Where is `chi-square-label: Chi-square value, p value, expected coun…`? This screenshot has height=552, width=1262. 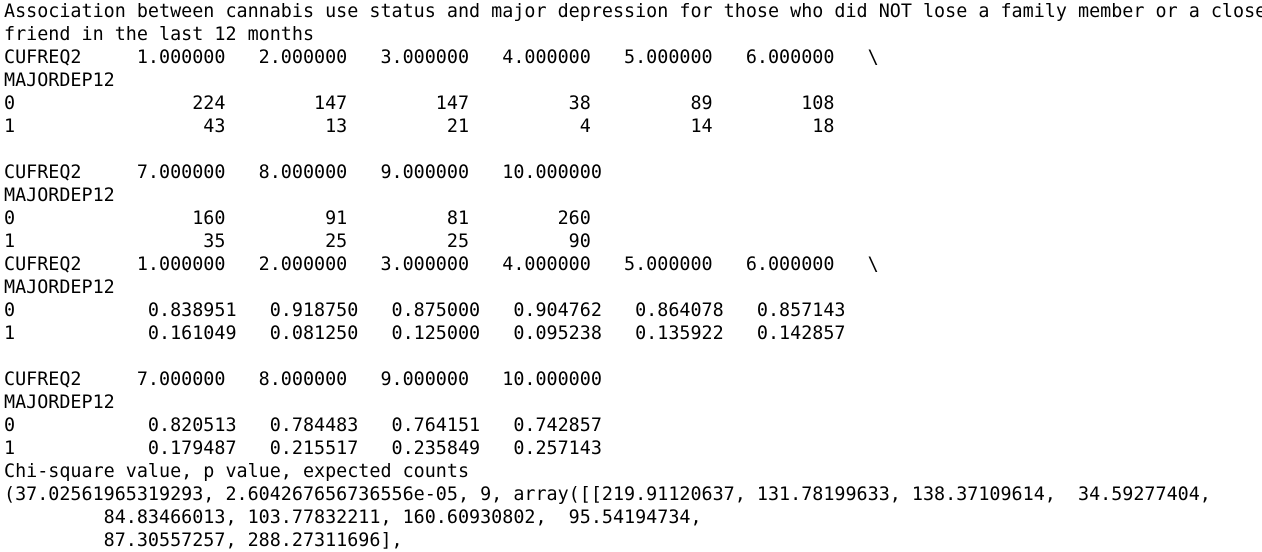 chi-square-label: Chi-square value, p value, expected coun… is located at coordinates (237, 471).